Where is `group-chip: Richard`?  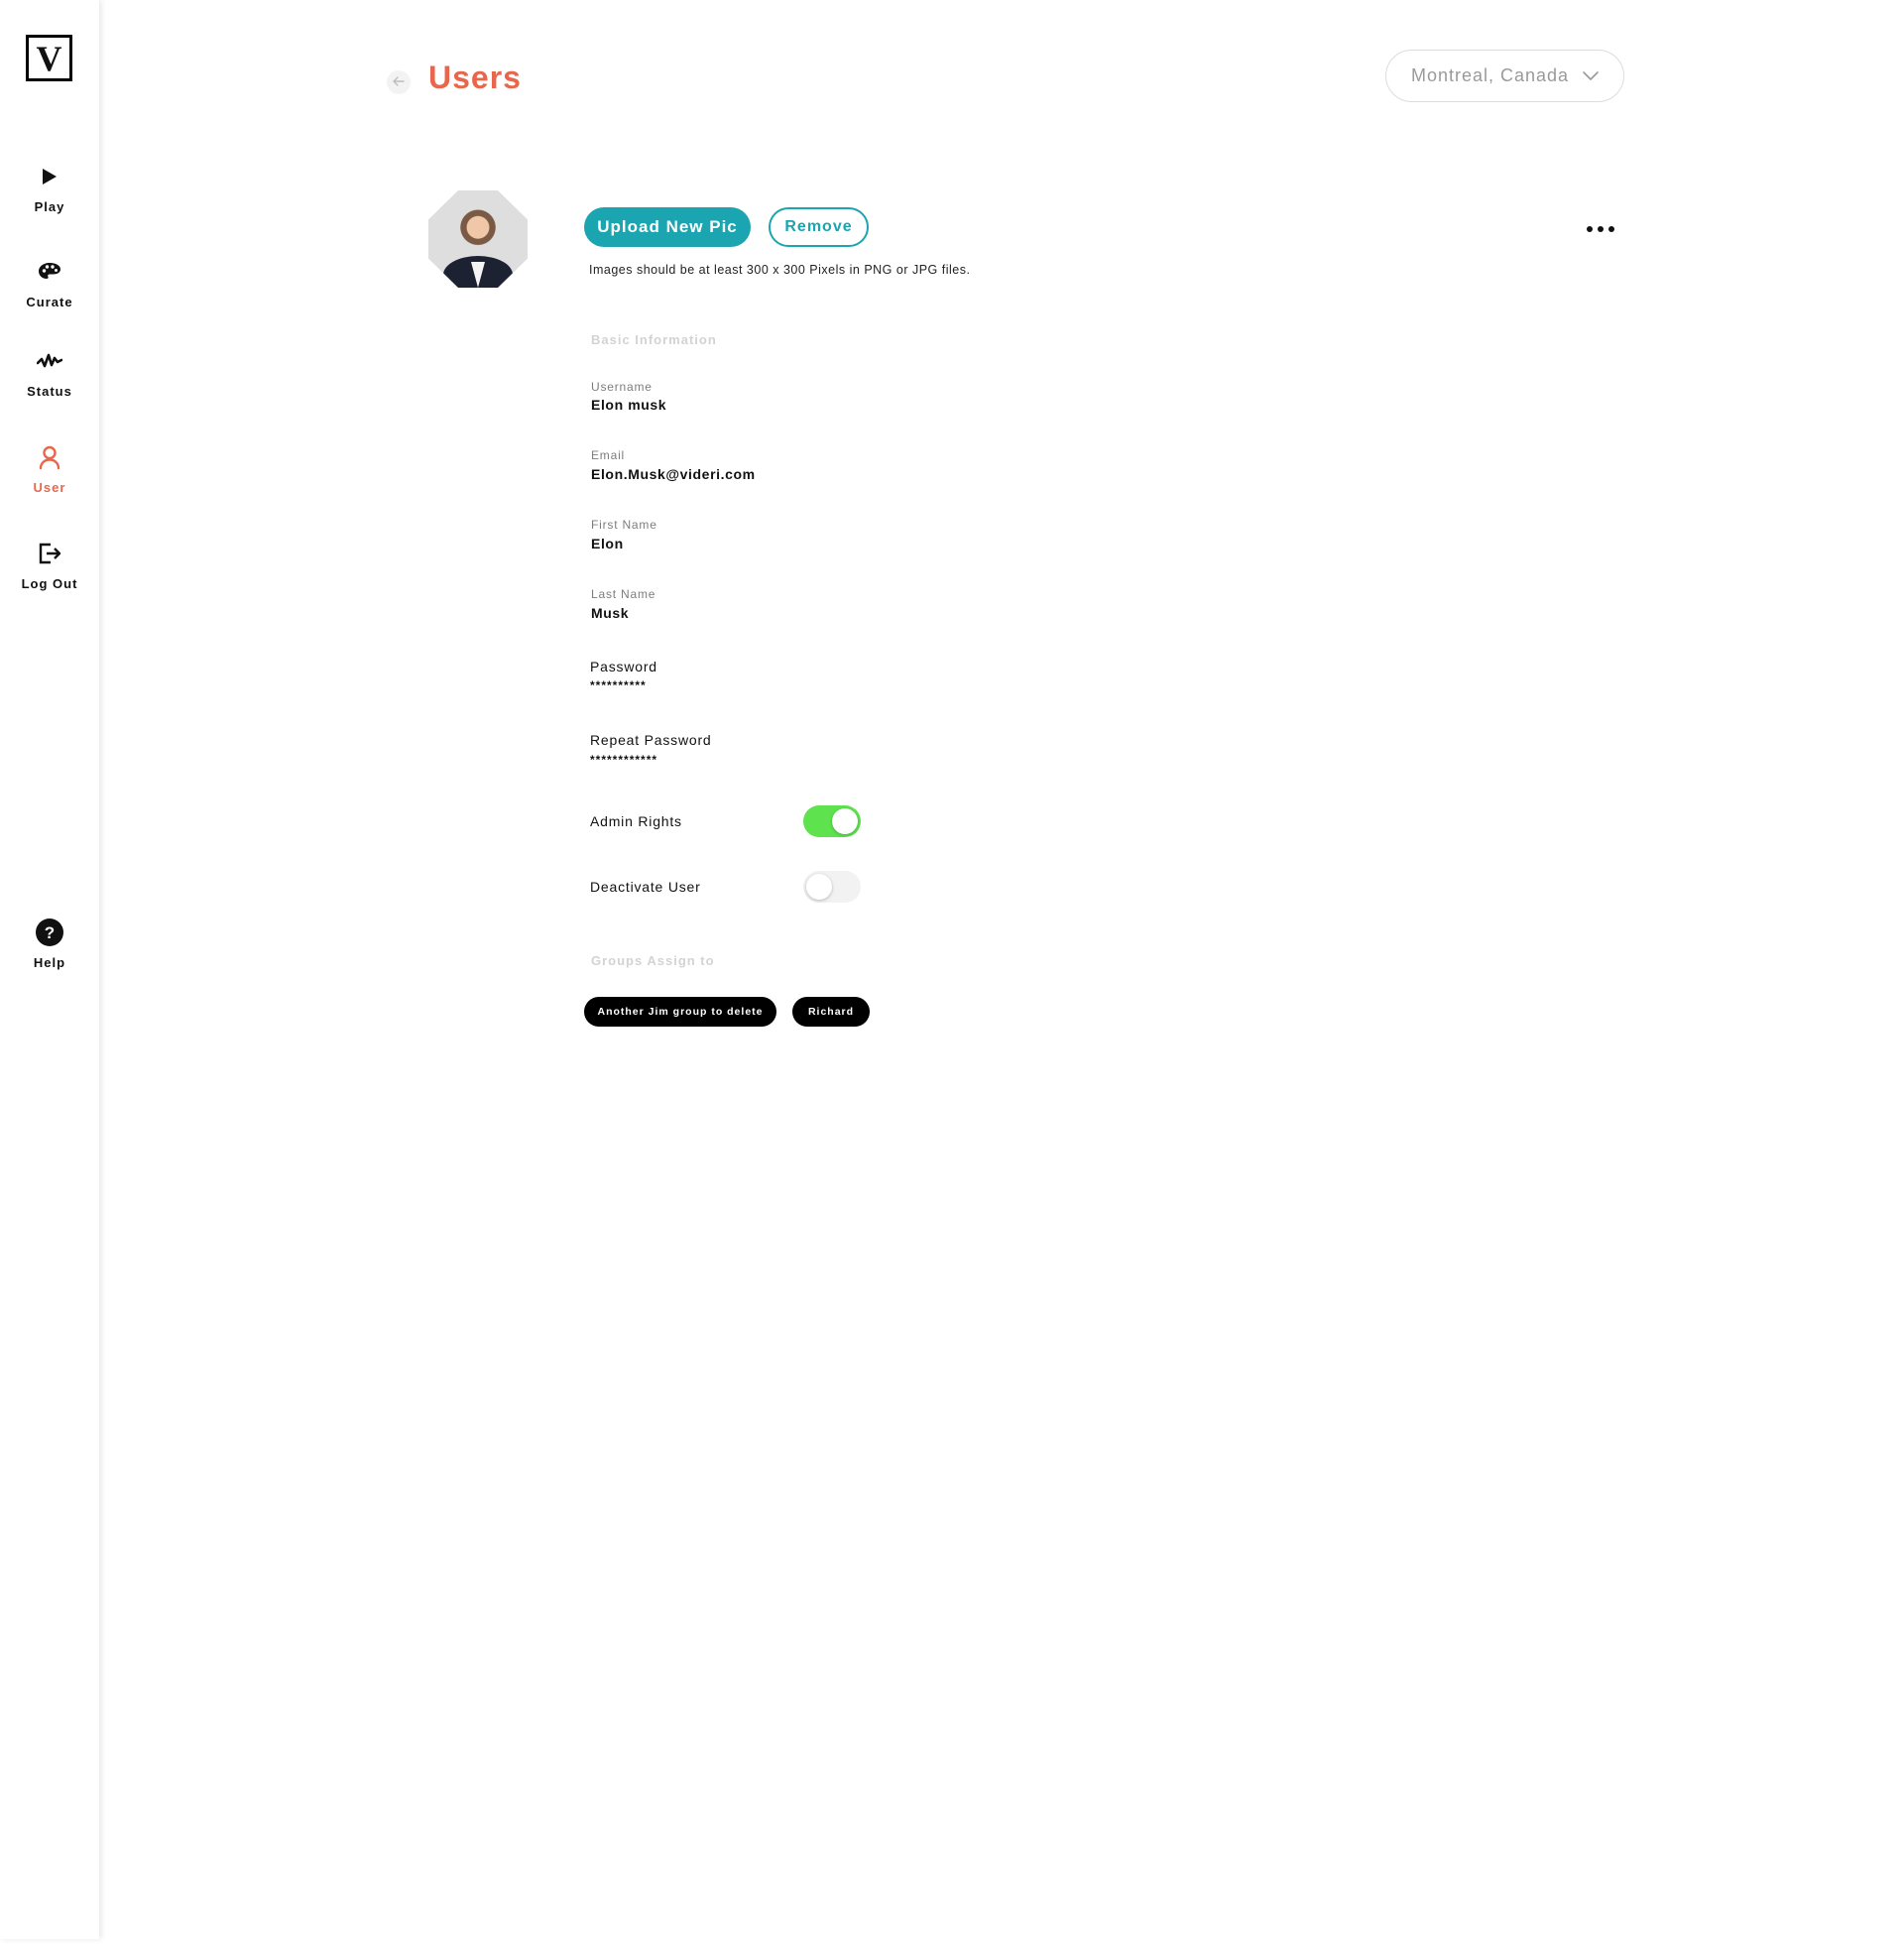
group-chip: Richard is located at coordinates (831, 1012).